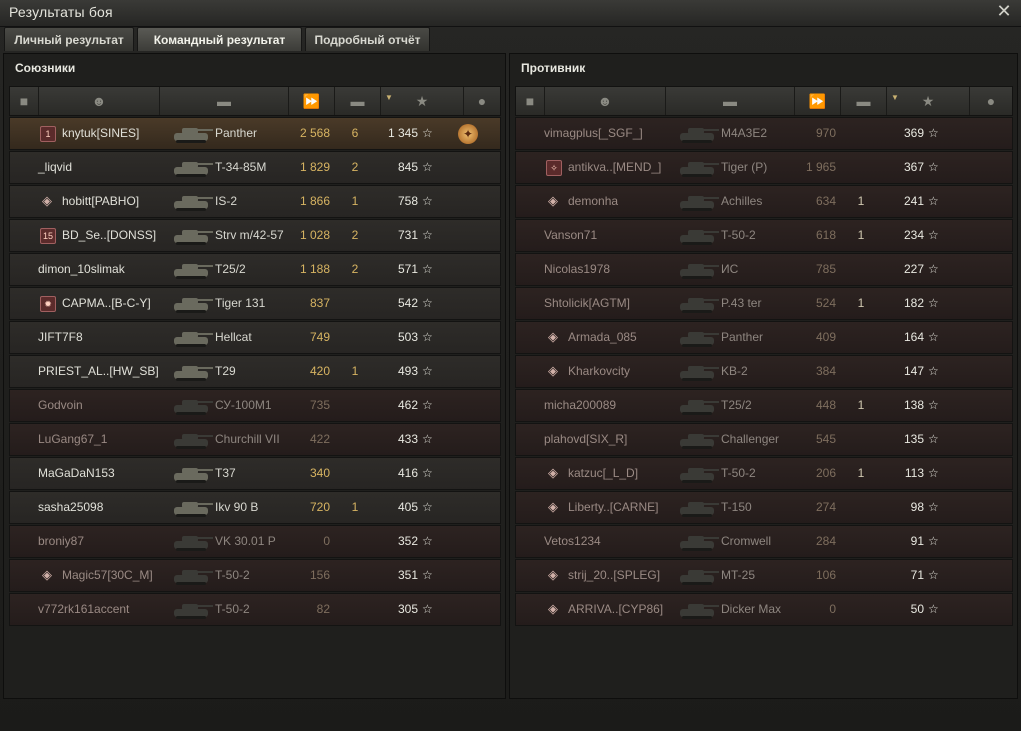 This screenshot has width=1021, height=731. I want to click on vehicle-name: ИС, so click(730, 269).